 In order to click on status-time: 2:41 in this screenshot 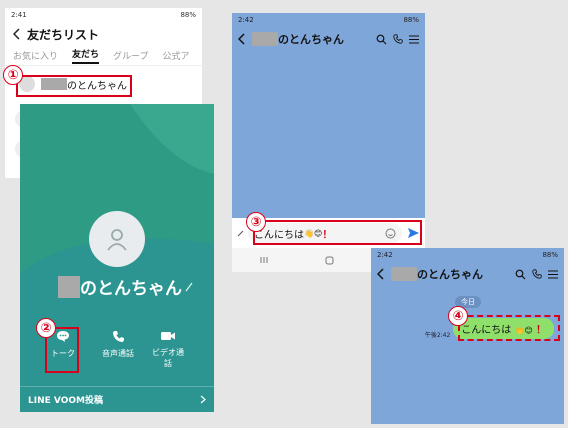, I will do `click(19, 15)`.